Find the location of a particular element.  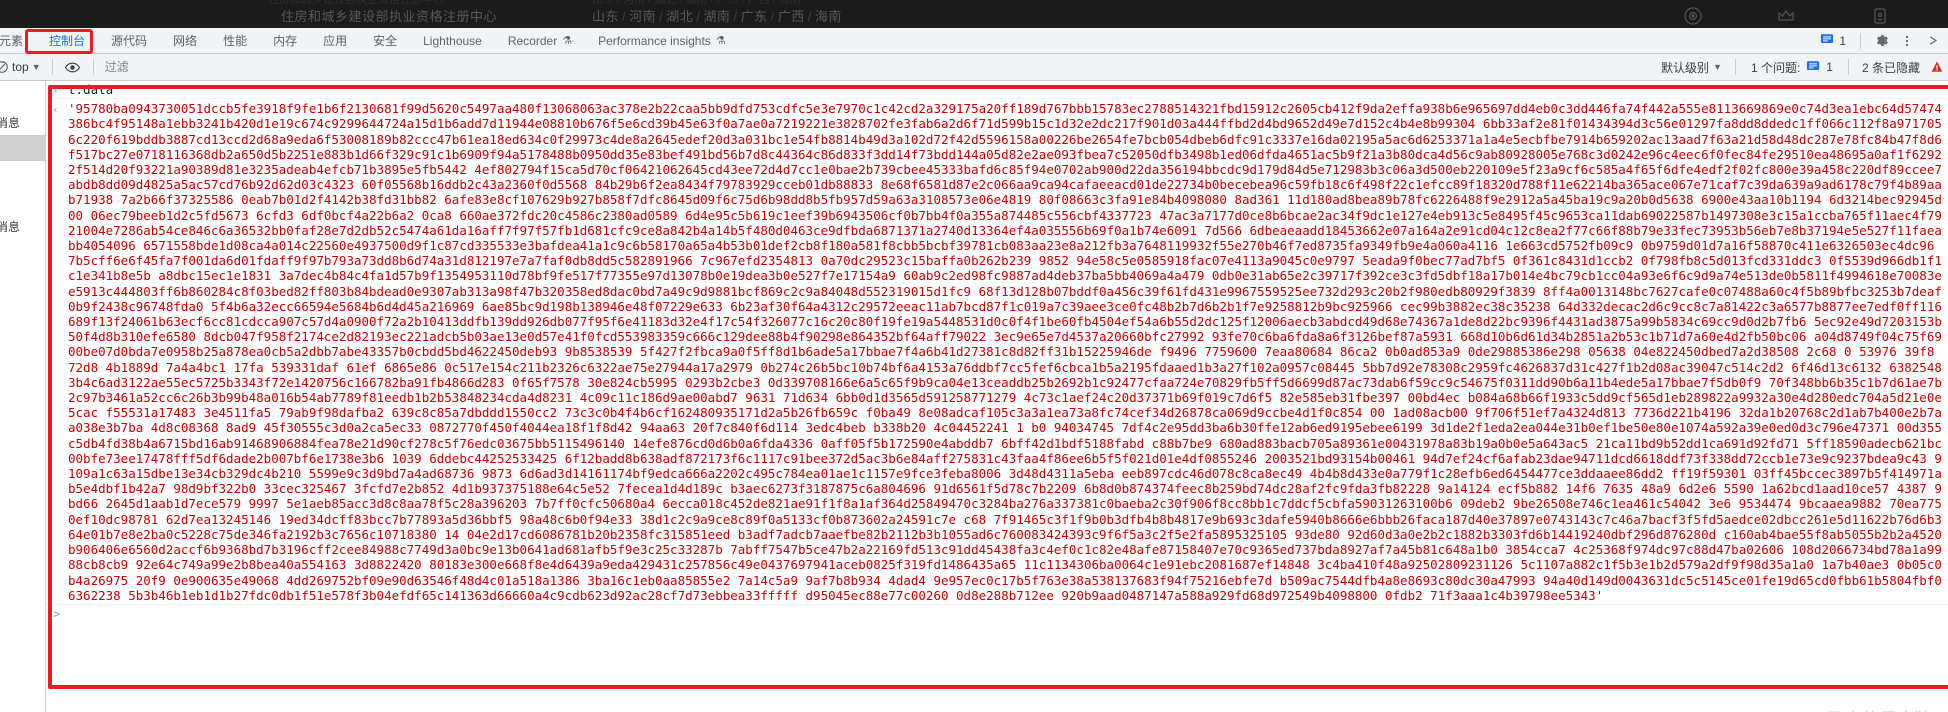

target-icon is located at coordinates (1693, 16).